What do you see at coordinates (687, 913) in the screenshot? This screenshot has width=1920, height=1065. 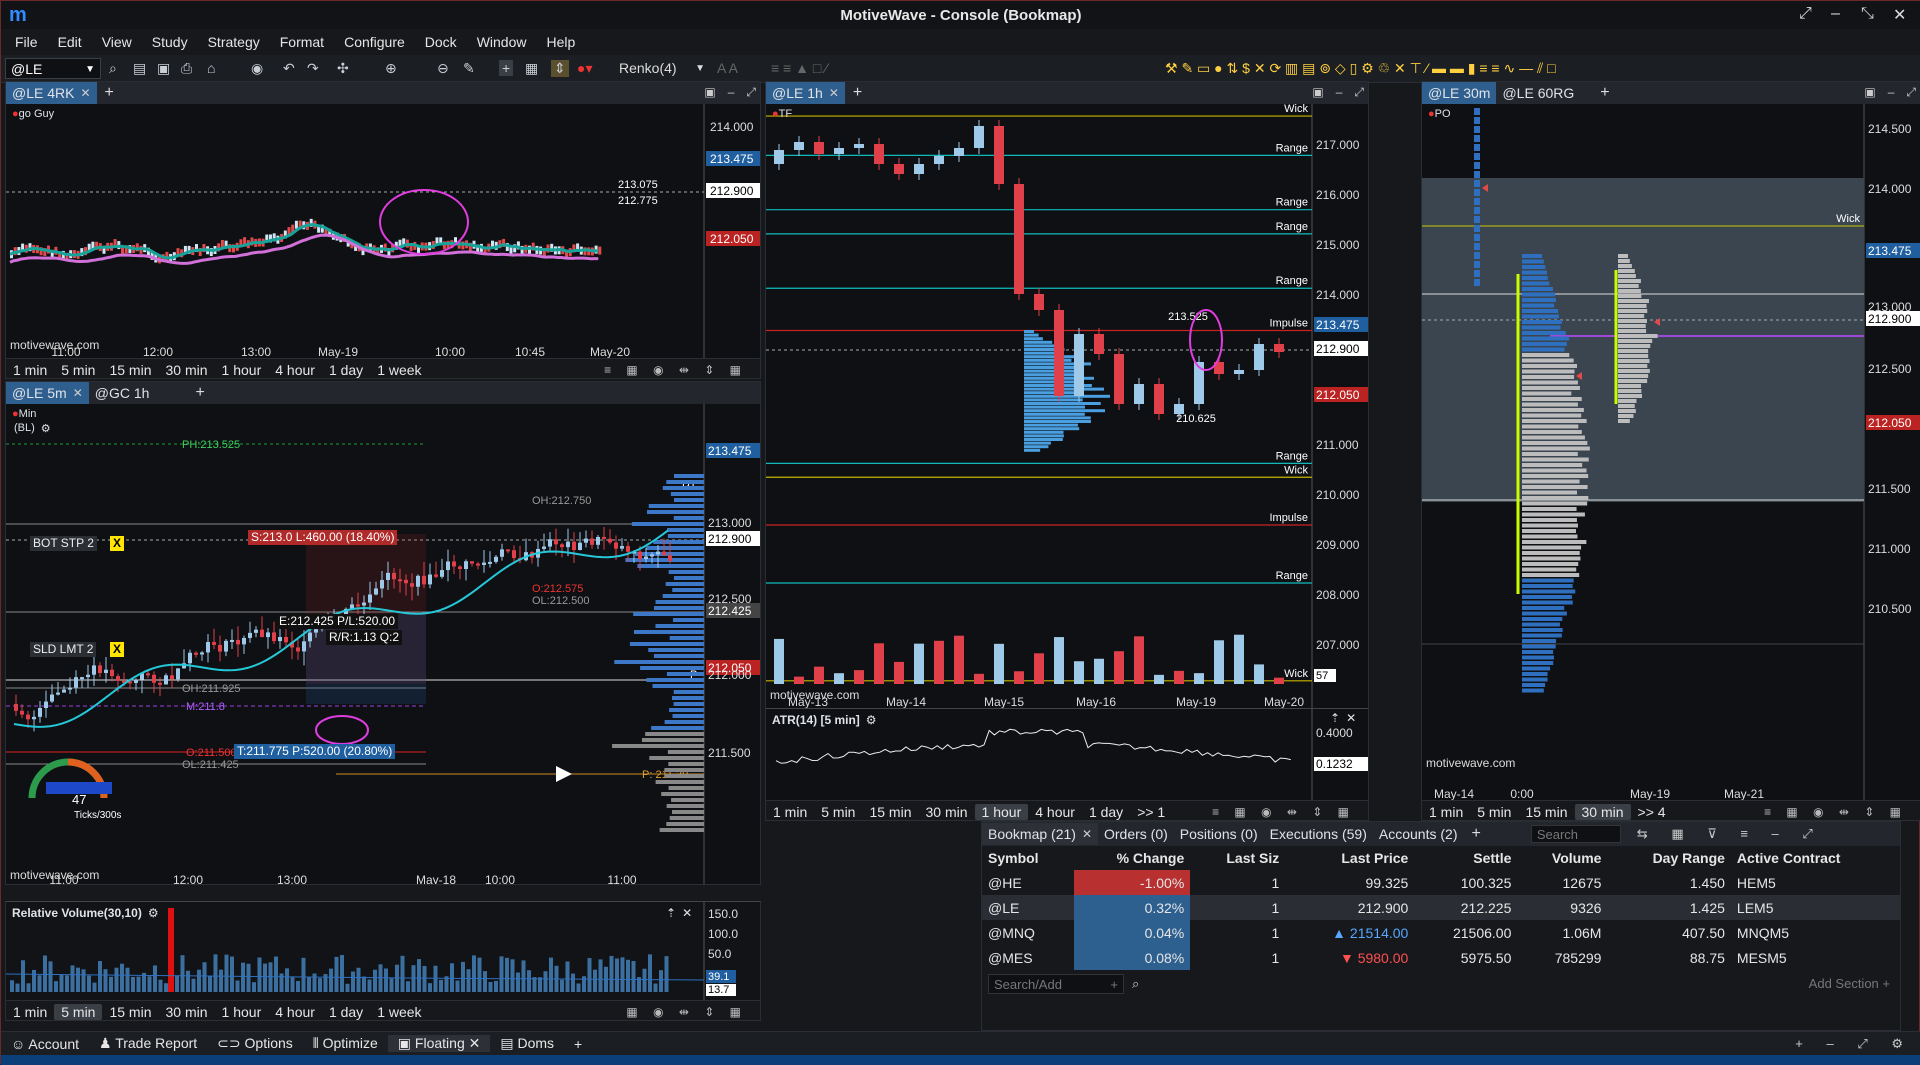 I see `close-study-icon: ✕` at bounding box center [687, 913].